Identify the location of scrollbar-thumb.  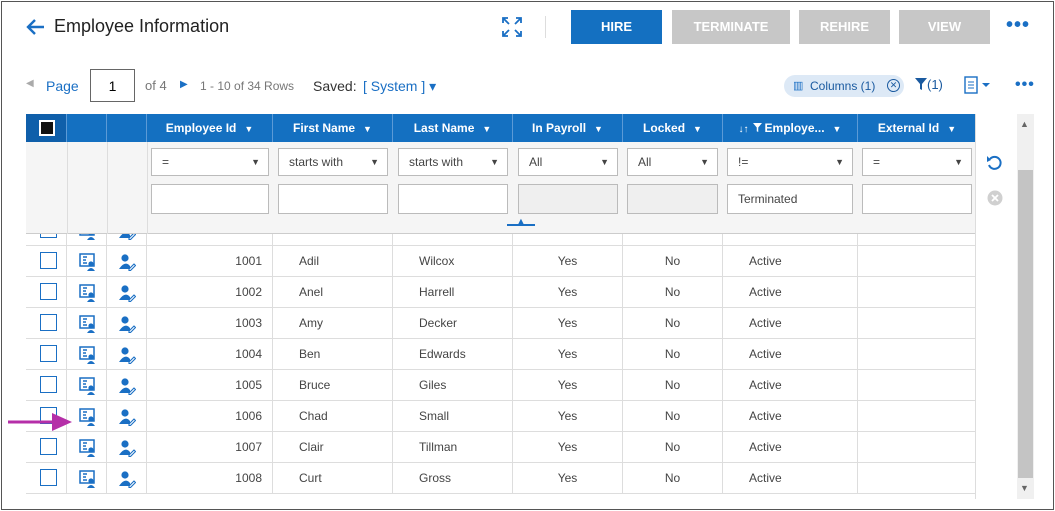
(1025, 324).